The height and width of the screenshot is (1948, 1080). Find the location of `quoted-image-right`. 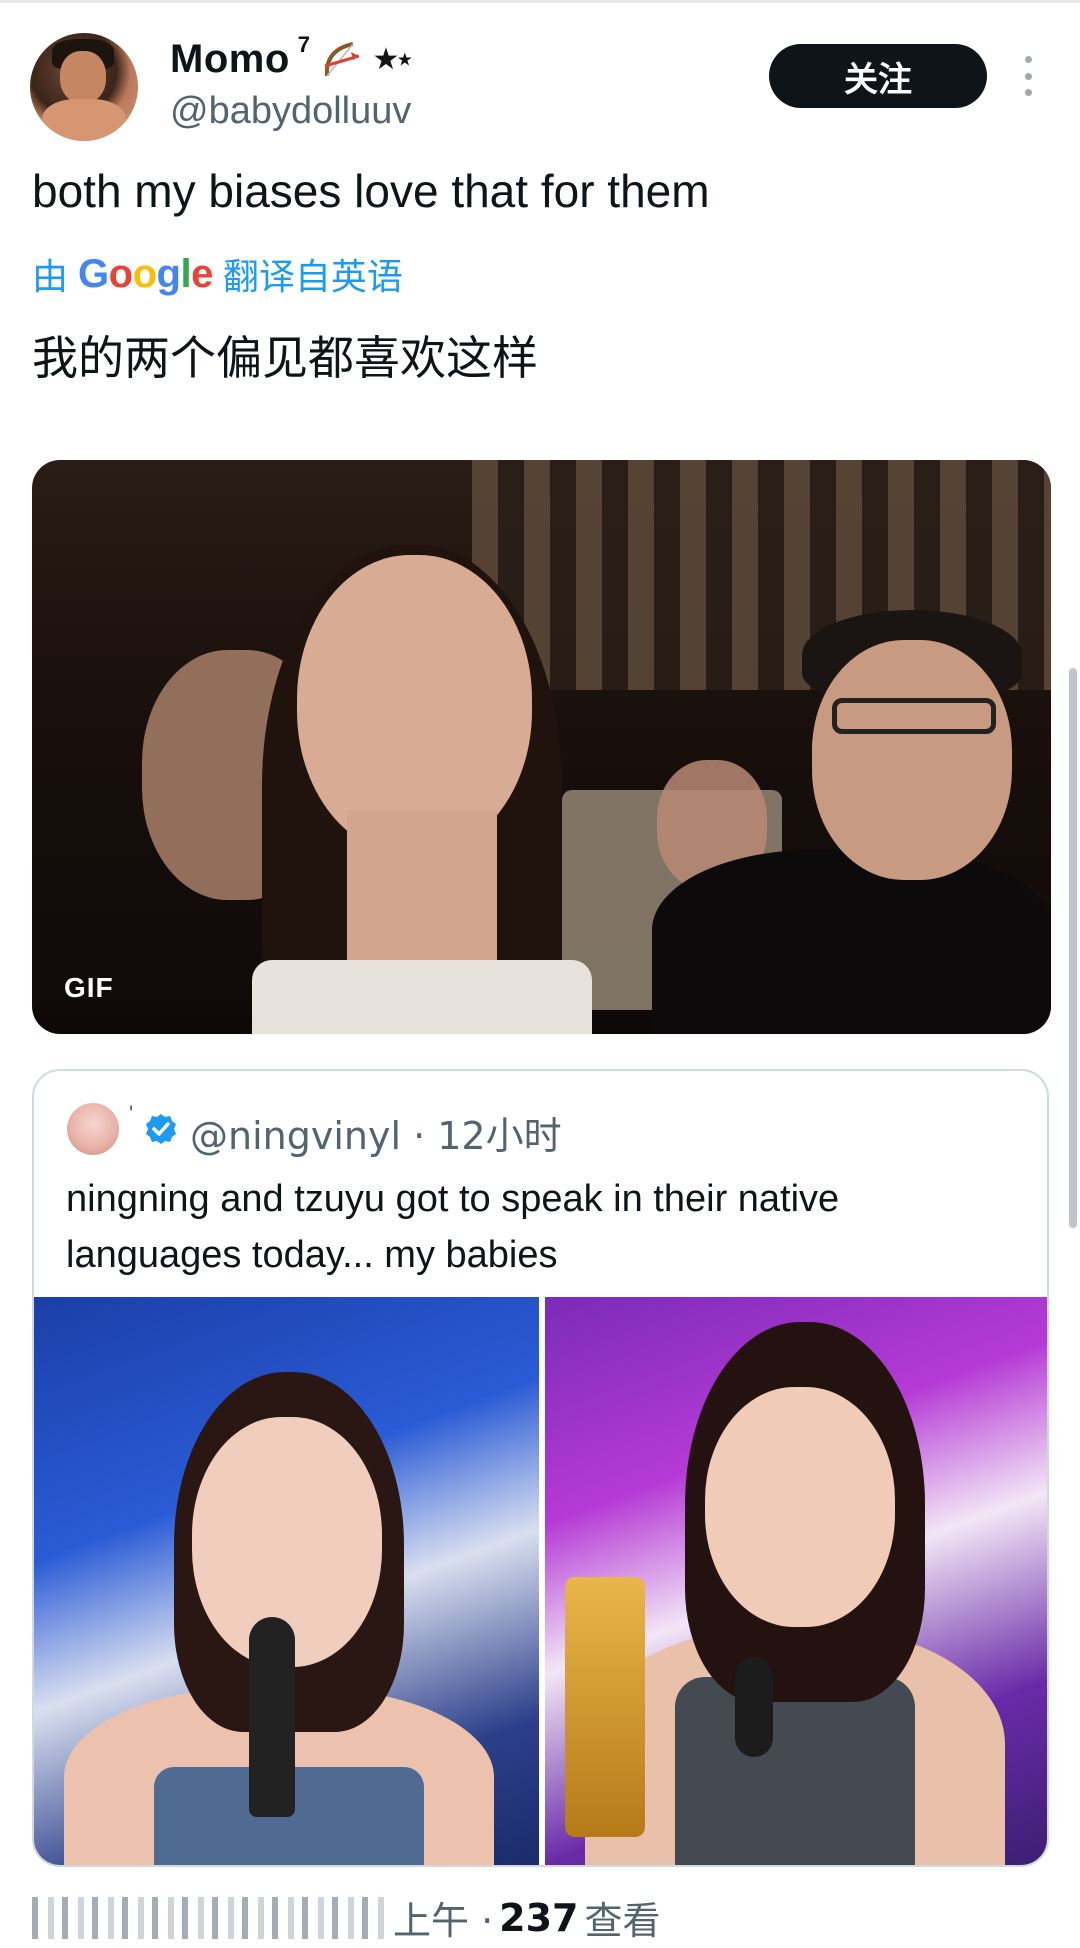

quoted-image-right is located at coordinates (796, 1581).